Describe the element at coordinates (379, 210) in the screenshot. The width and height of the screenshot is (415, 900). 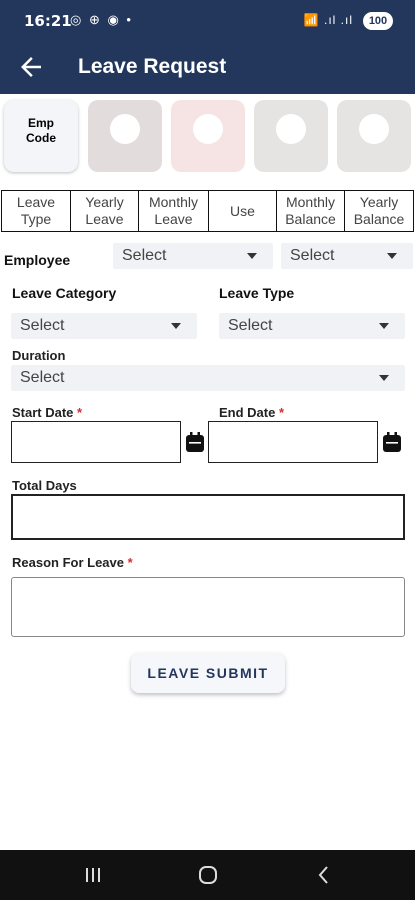
I see `column-header: Yearly Balance` at that location.